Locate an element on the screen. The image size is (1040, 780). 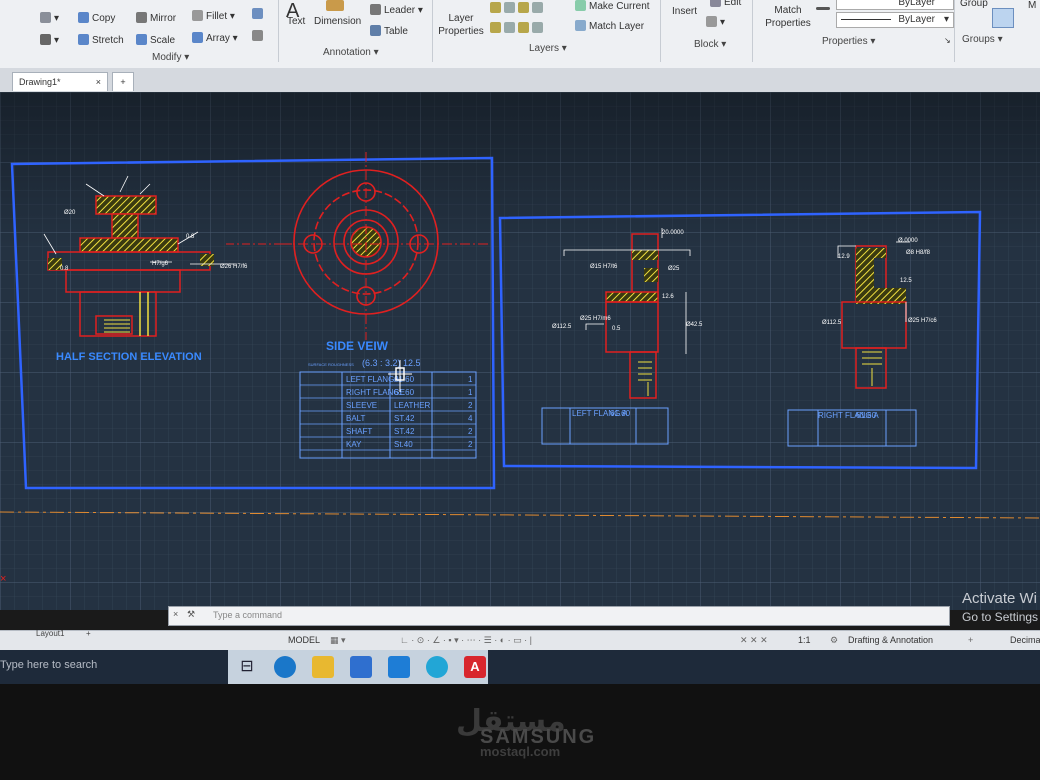
copy-icon is located at coordinates (83, 17).